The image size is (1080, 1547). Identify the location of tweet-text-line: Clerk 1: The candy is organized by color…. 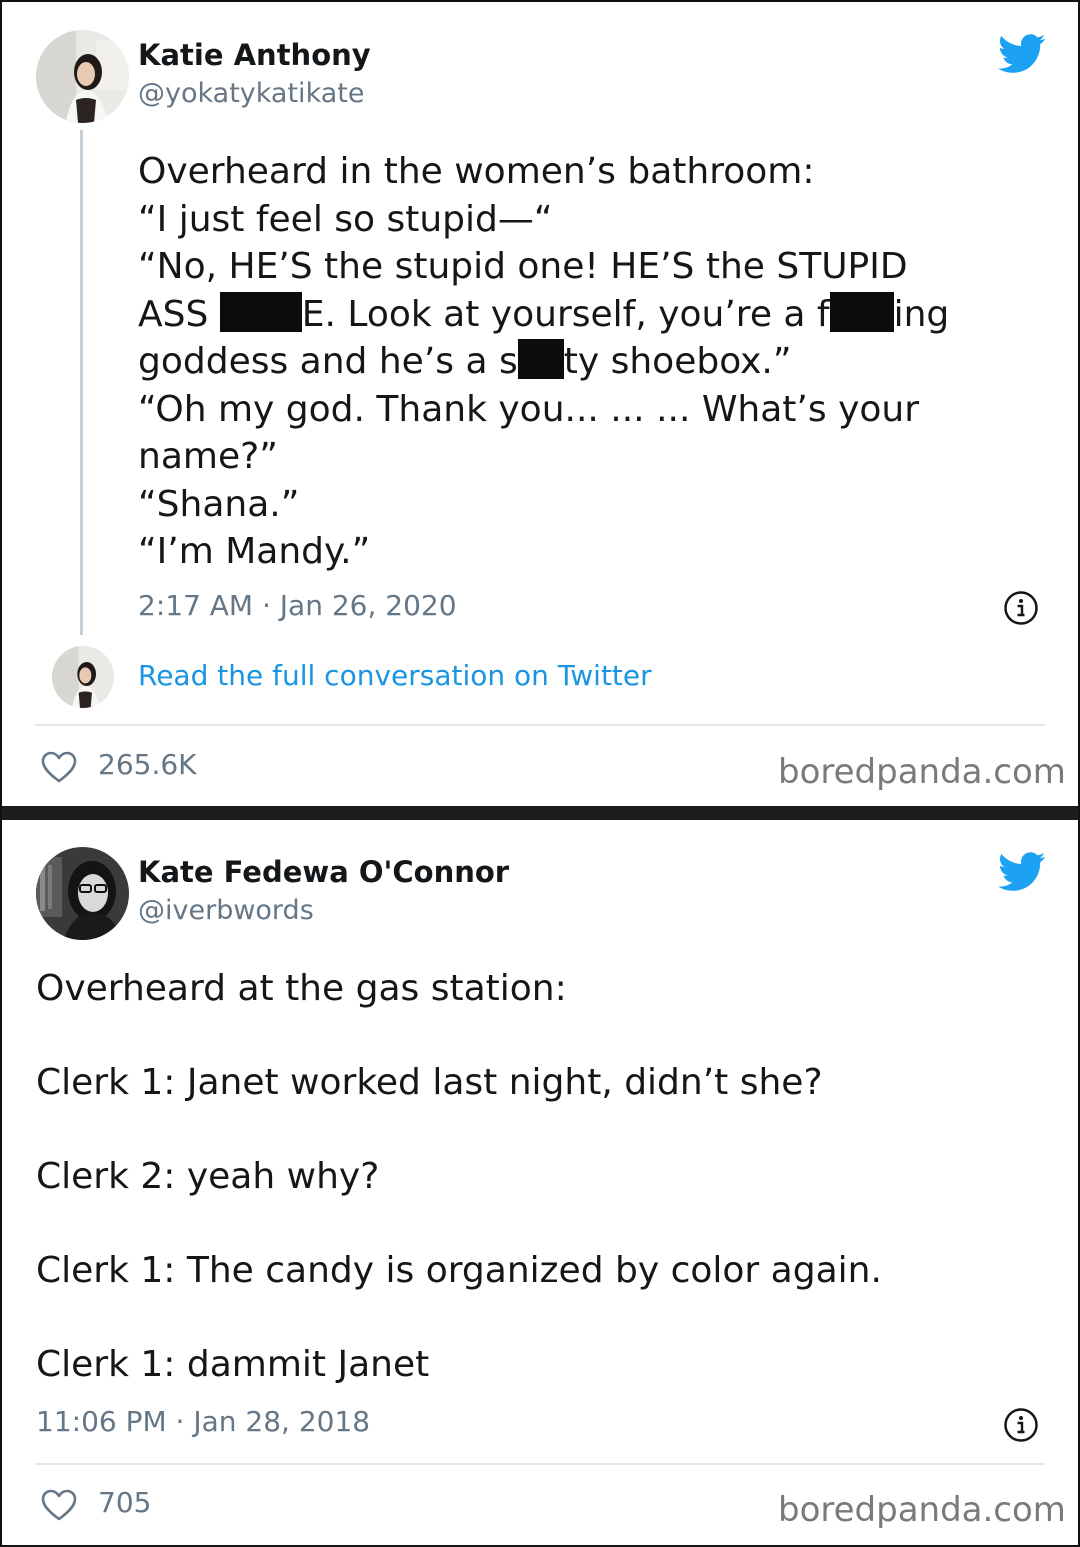
(459, 1270).